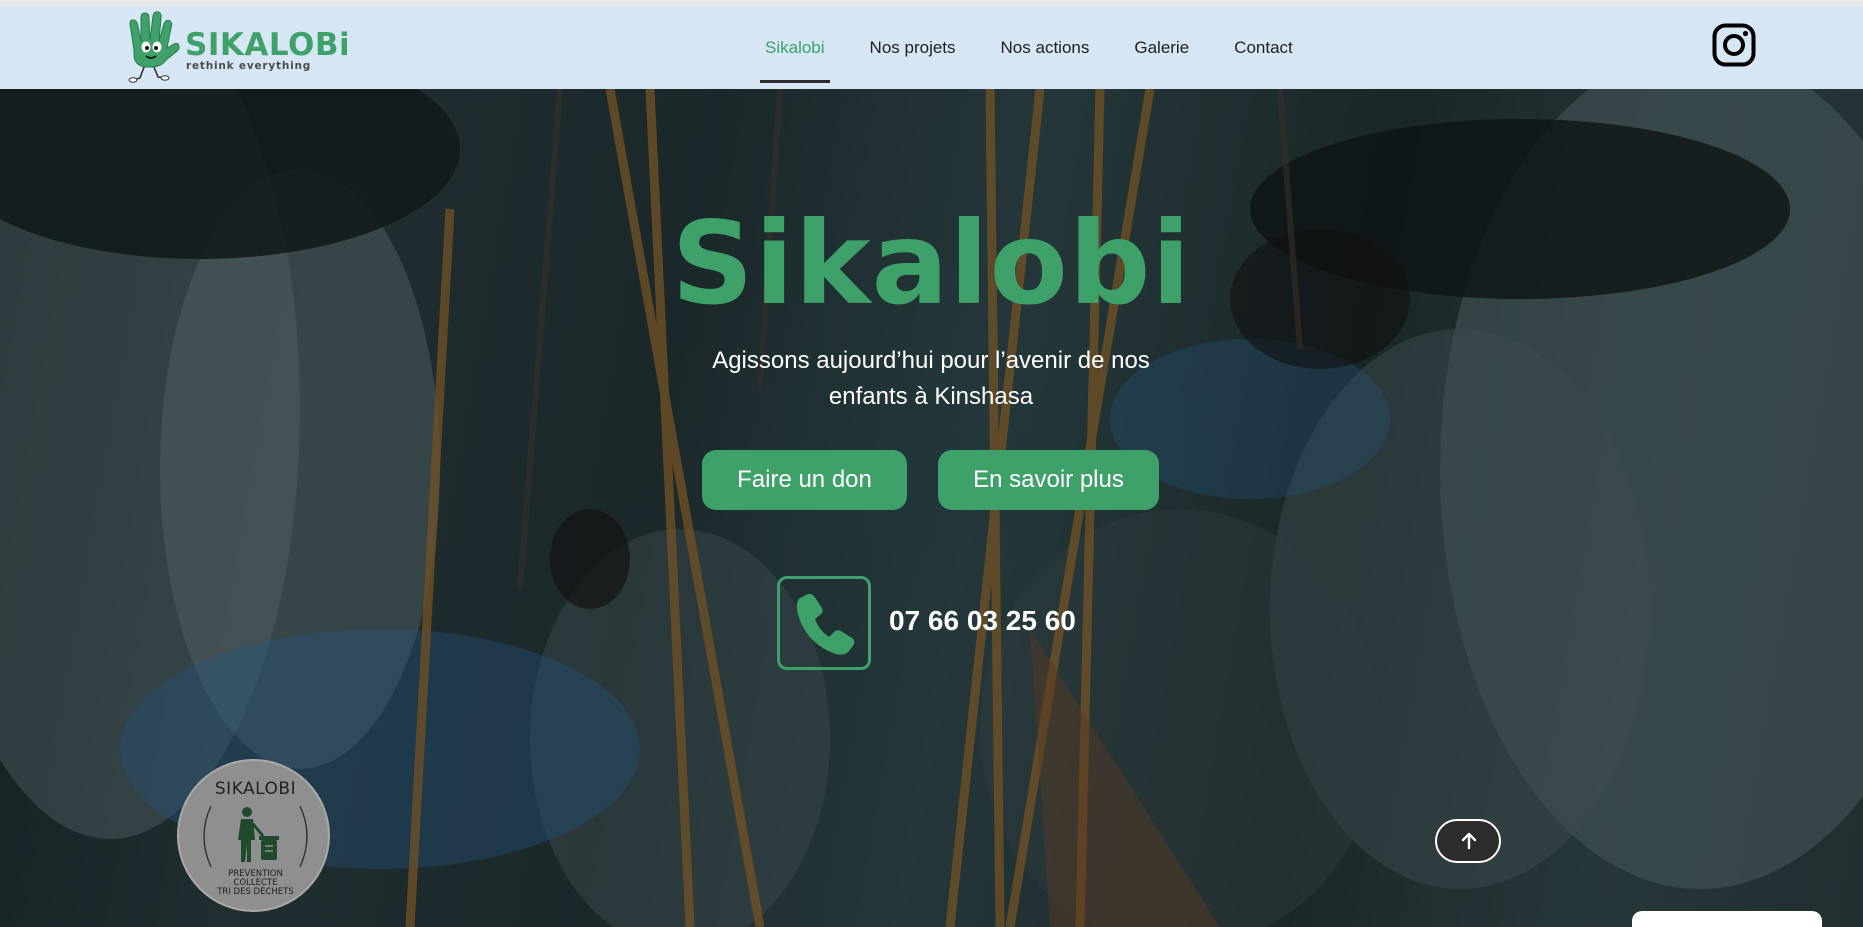 The height and width of the screenshot is (927, 1863). I want to click on nav-item-sikalobi: Sikalobi, so click(795, 47).